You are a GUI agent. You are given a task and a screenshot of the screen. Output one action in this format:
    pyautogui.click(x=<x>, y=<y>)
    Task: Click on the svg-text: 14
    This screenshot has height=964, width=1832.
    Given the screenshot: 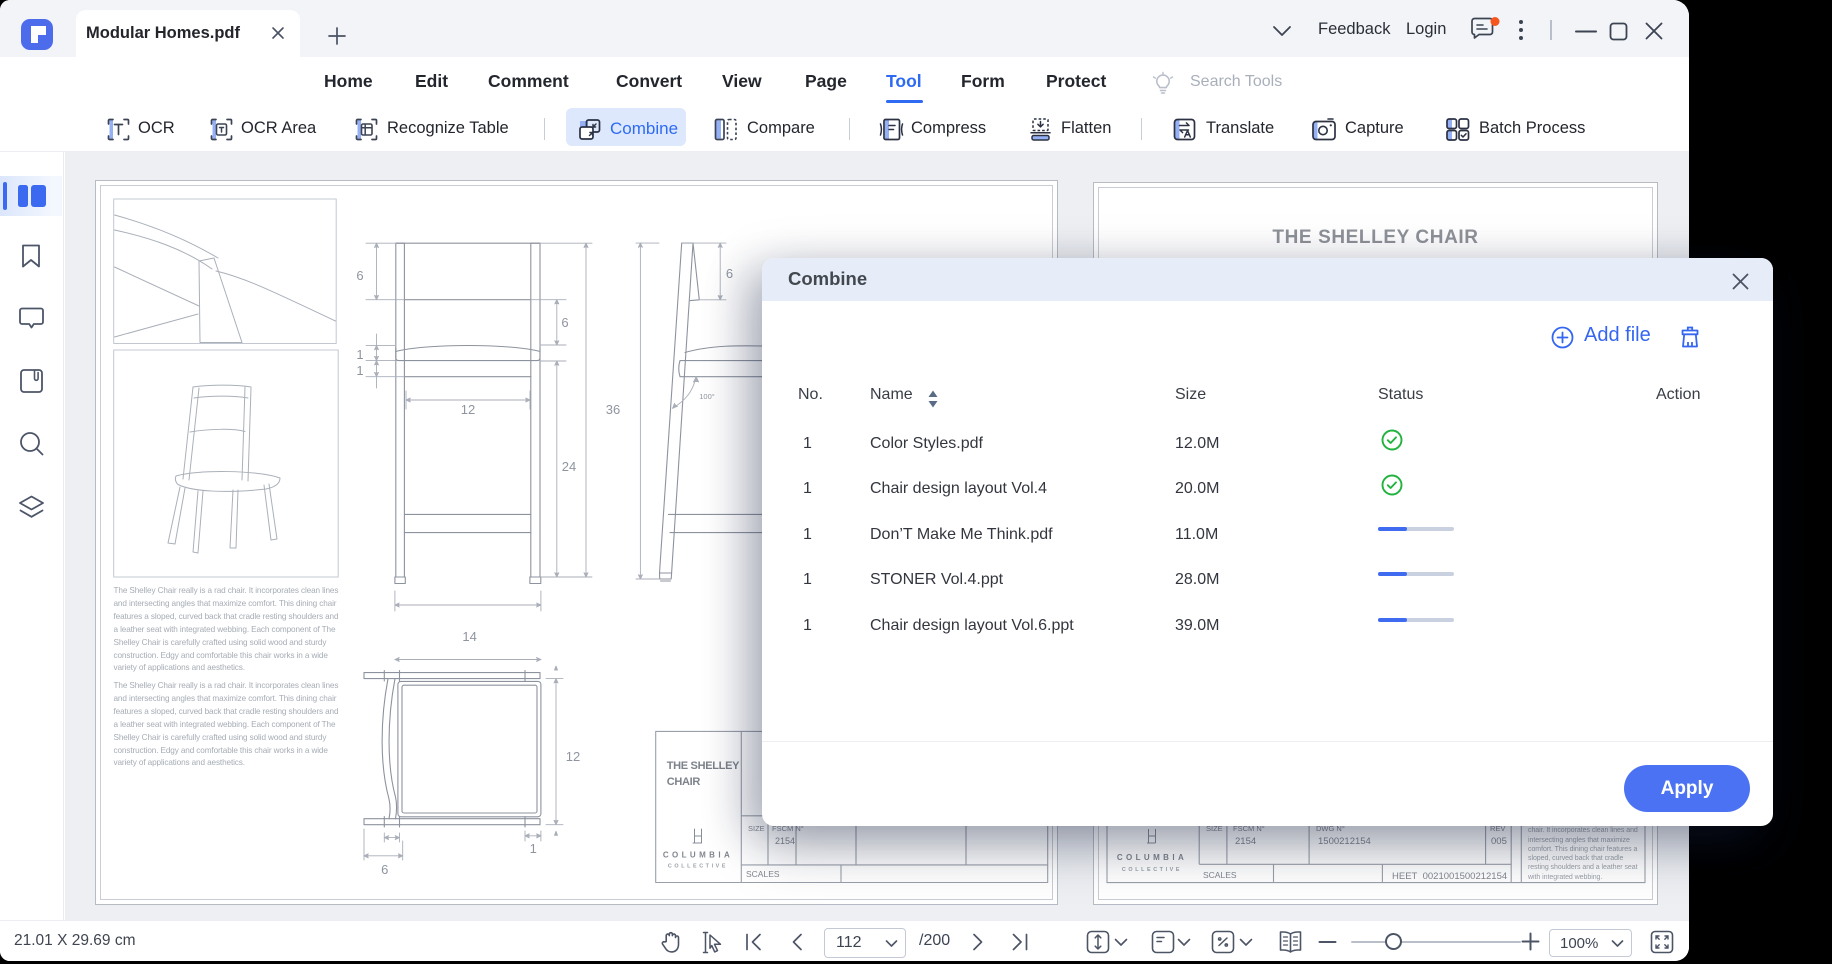 What is the action you would take?
    pyautogui.click(x=469, y=636)
    